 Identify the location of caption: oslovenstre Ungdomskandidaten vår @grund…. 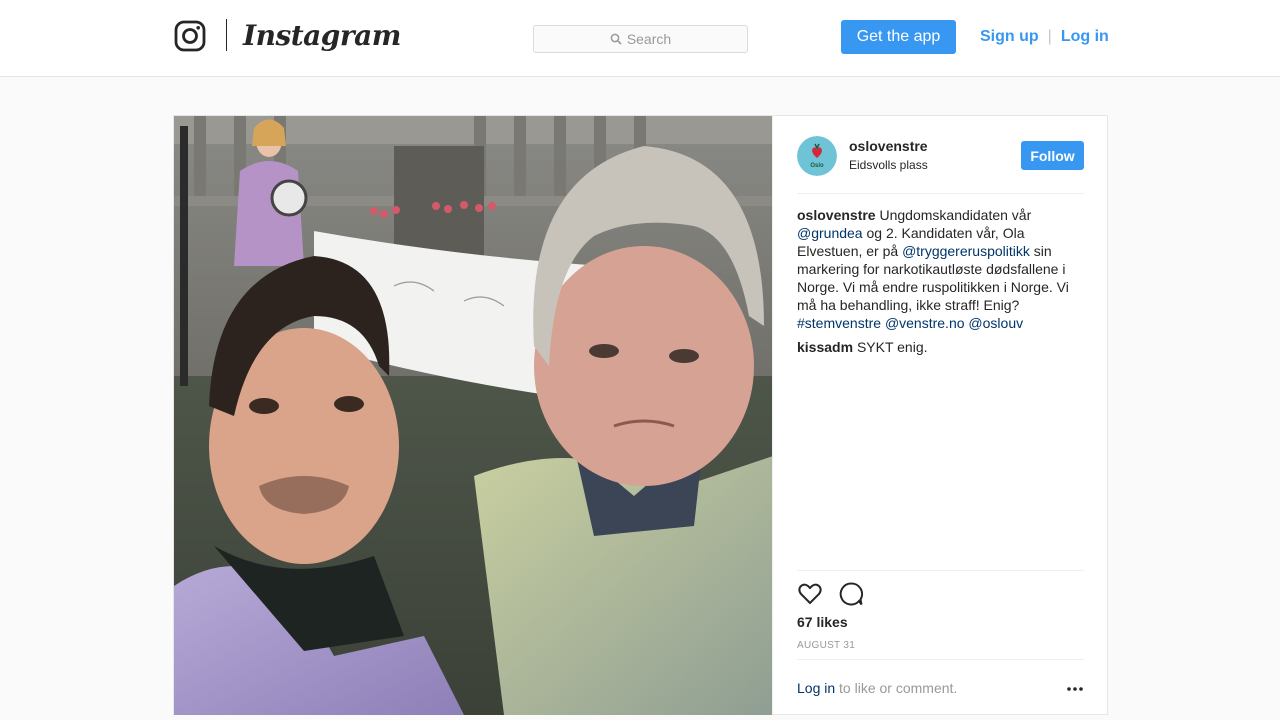
(940, 269).